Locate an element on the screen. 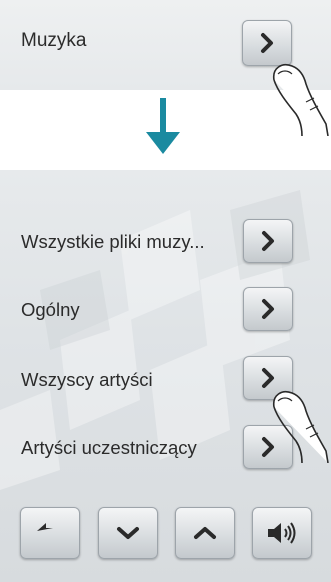  back-button is located at coordinates (50, 533).